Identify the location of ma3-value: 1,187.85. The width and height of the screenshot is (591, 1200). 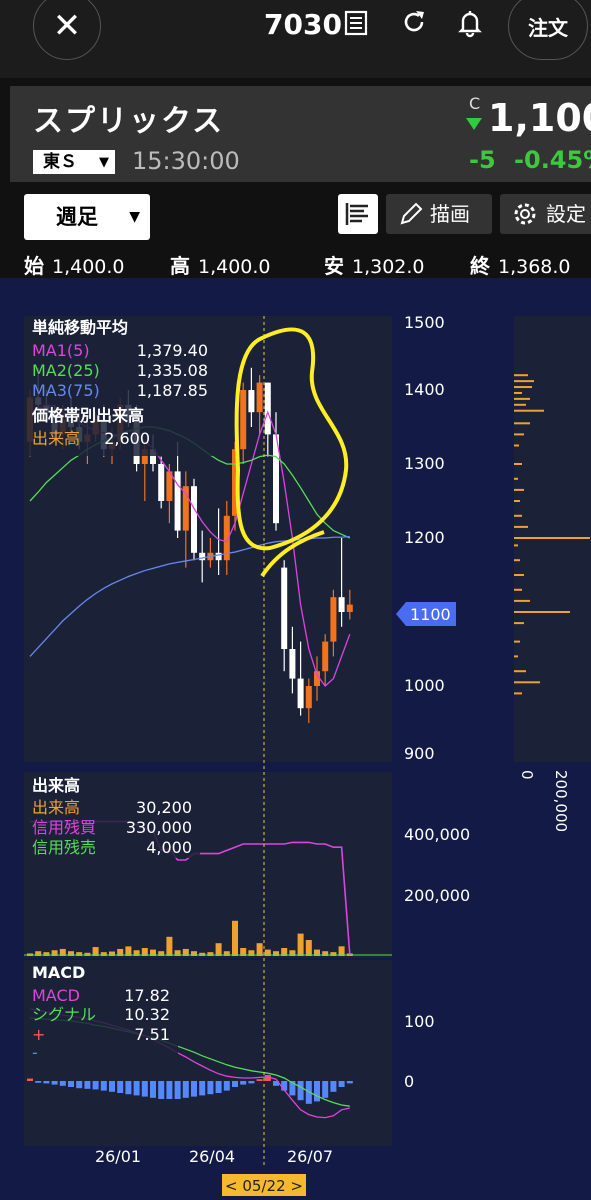
(172, 390).